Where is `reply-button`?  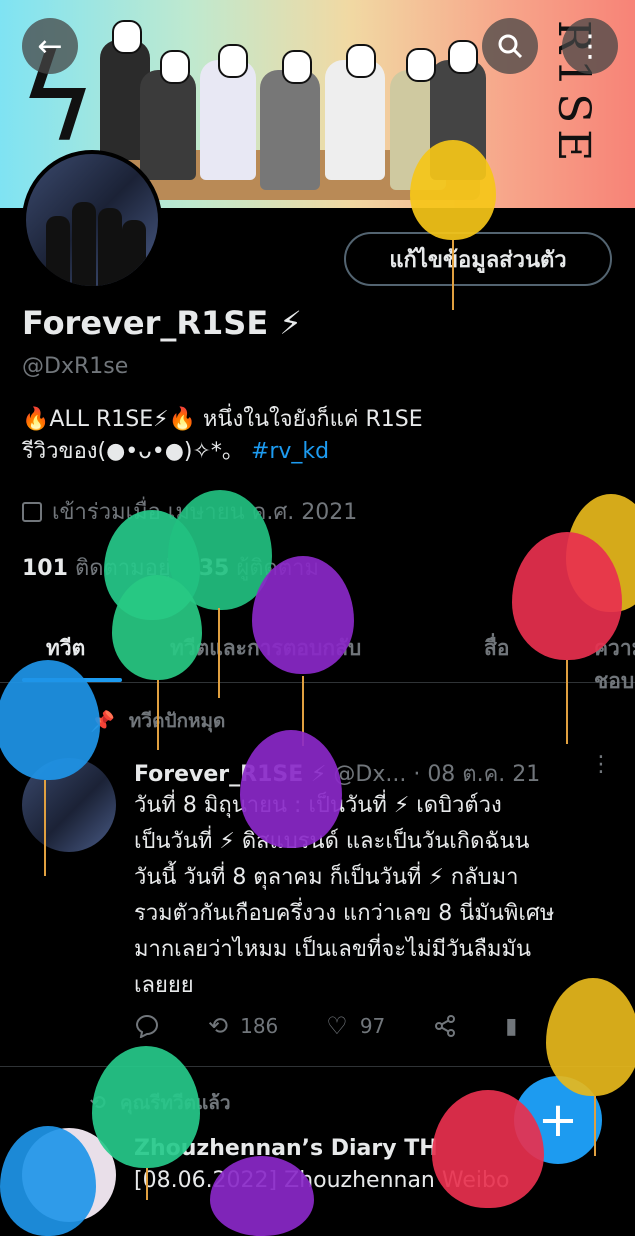 reply-button is located at coordinates (147, 1026).